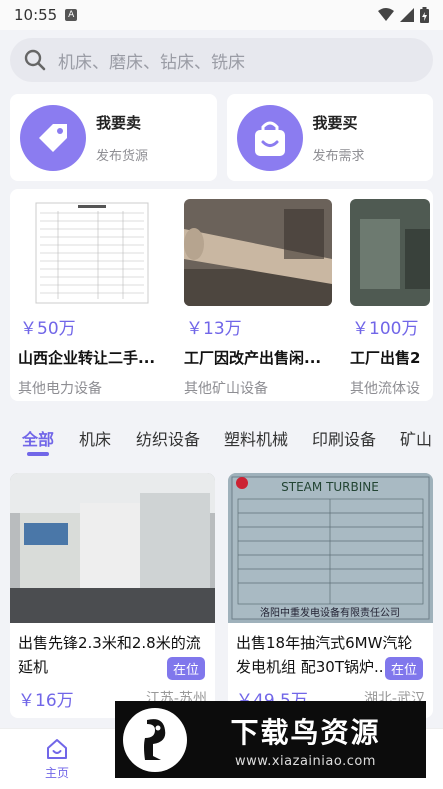 This screenshot has width=443, height=789. What do you see at coordinates (385, 358) in the screenshot?
I see `product-title: 工厂出售2` at bounding box center [385, 358].